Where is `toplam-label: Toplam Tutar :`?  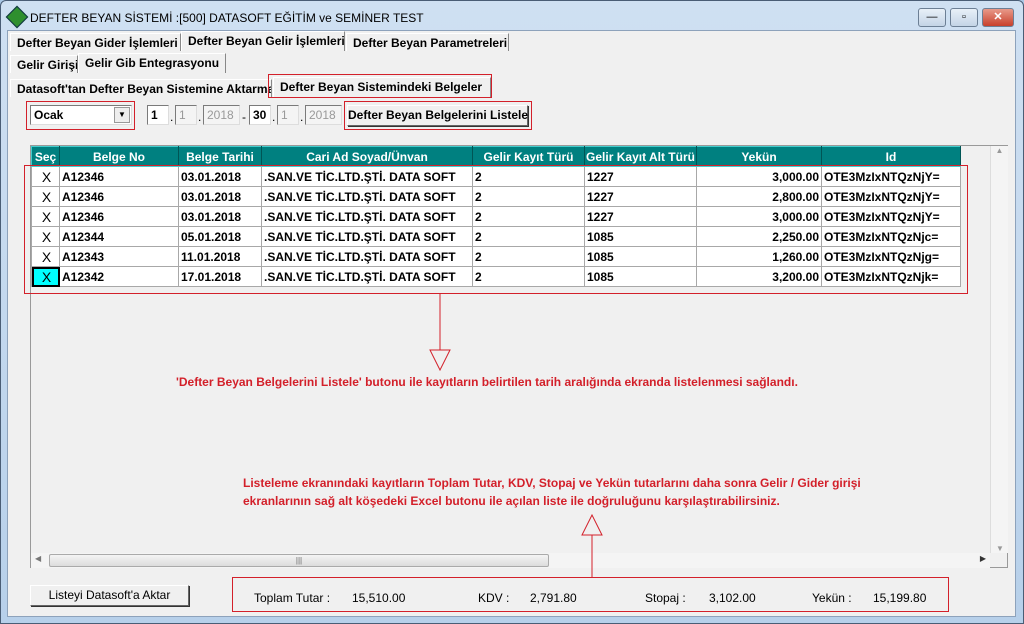
toplam-label: Toplam Tutar : is located at coordinates (292, 598).